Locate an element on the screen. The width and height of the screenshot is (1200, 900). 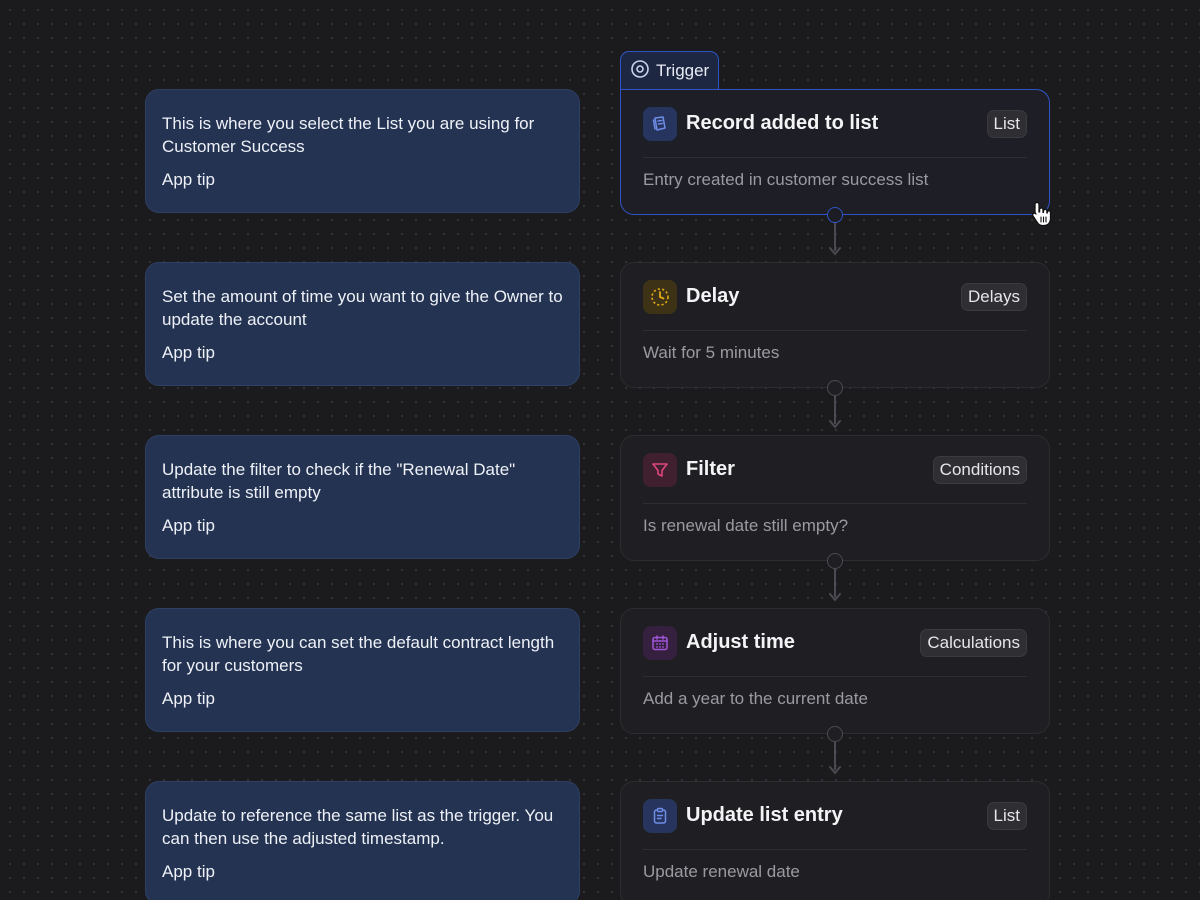
node-description: Wait for 5 minutes is located at coordinates (711, 352).